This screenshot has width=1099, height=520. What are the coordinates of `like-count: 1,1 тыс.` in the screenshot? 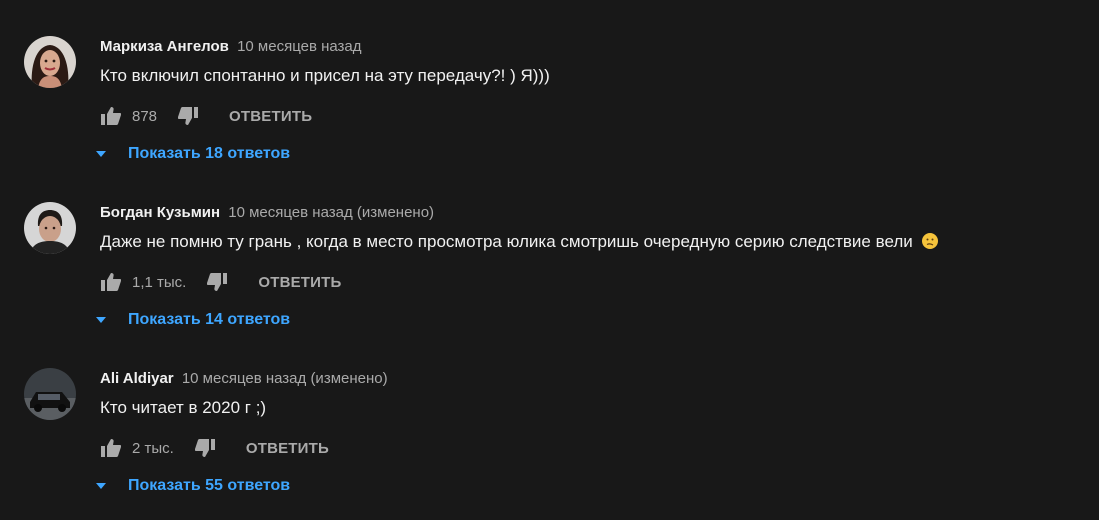 It's located at (159, 282).